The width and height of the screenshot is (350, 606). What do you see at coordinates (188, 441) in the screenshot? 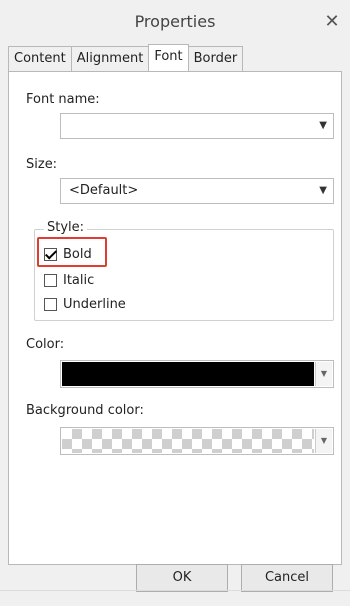
I see `background-color-swatch` at bounding box center [188, 441].